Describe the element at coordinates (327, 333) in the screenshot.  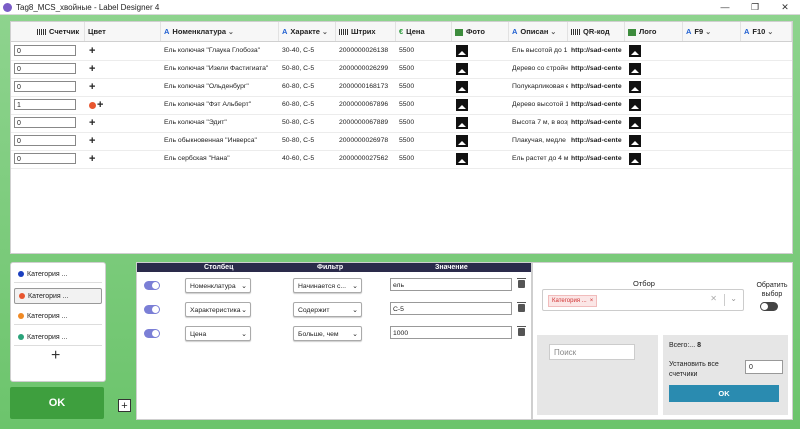
I see `filter-operator-select: Больше, чем ⌄` at that location.